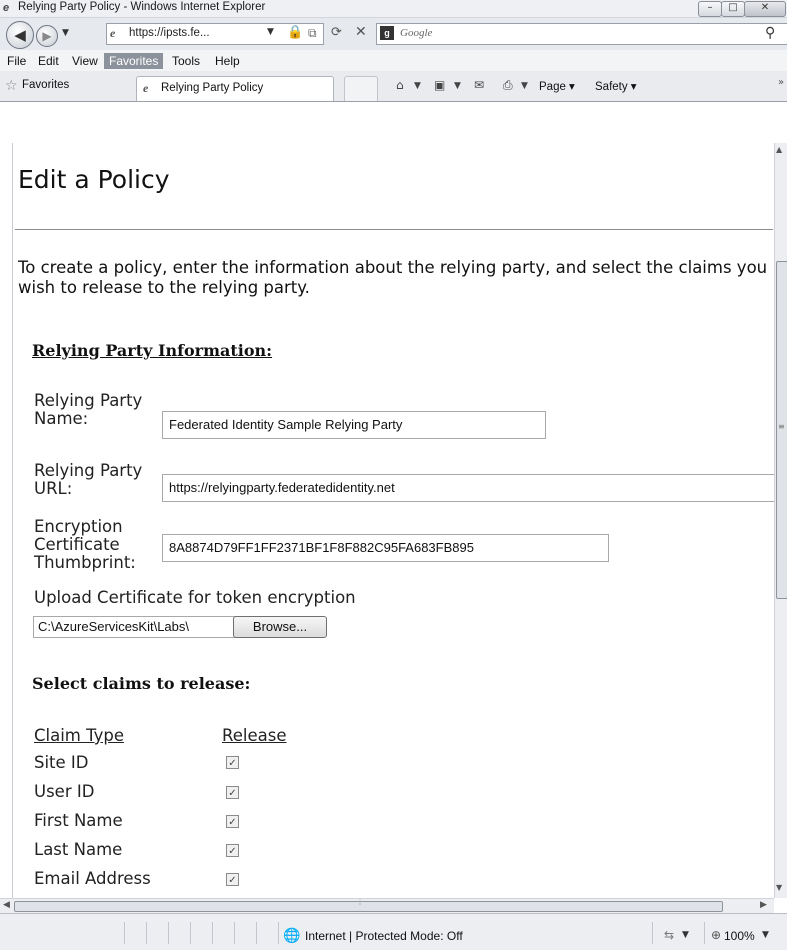  What do you see at coordinates (524, 86) in the screenshot?
I see `print-dropdown-icon: ▼` at bounding box center [524, 86].